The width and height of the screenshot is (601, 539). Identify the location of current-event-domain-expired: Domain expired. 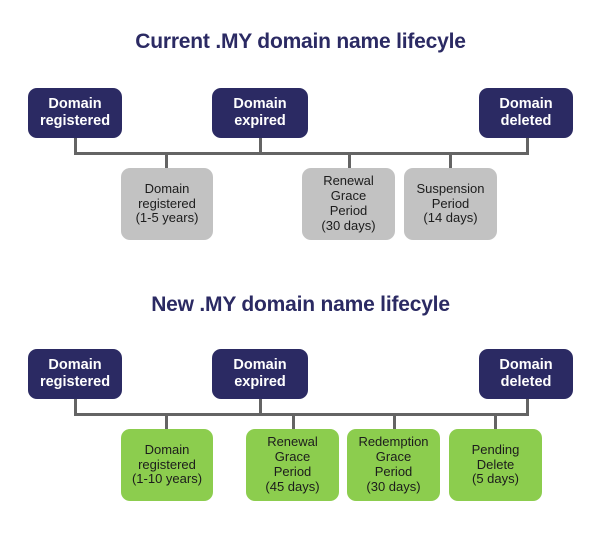
(260, 113).